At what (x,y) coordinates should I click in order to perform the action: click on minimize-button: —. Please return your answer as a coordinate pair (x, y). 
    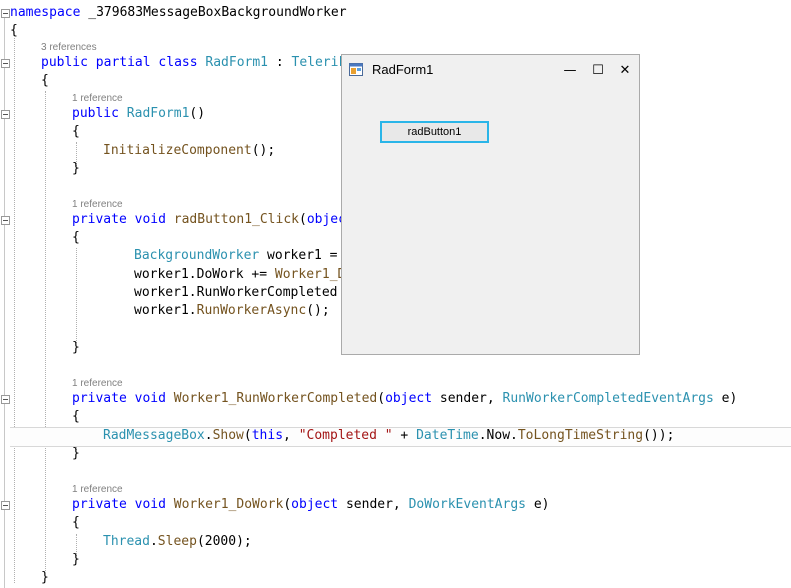
    Looking at the image, I should click on (570, 70).